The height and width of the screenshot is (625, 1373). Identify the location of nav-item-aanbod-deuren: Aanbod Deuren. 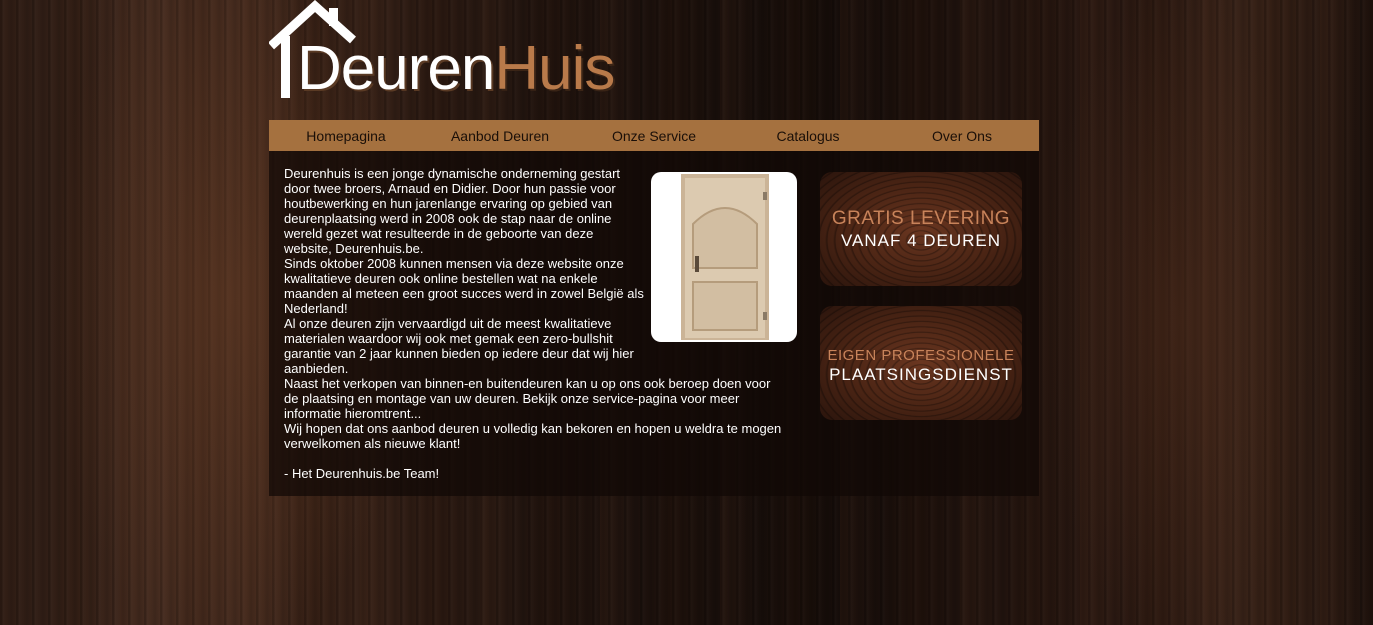
(500, 135).